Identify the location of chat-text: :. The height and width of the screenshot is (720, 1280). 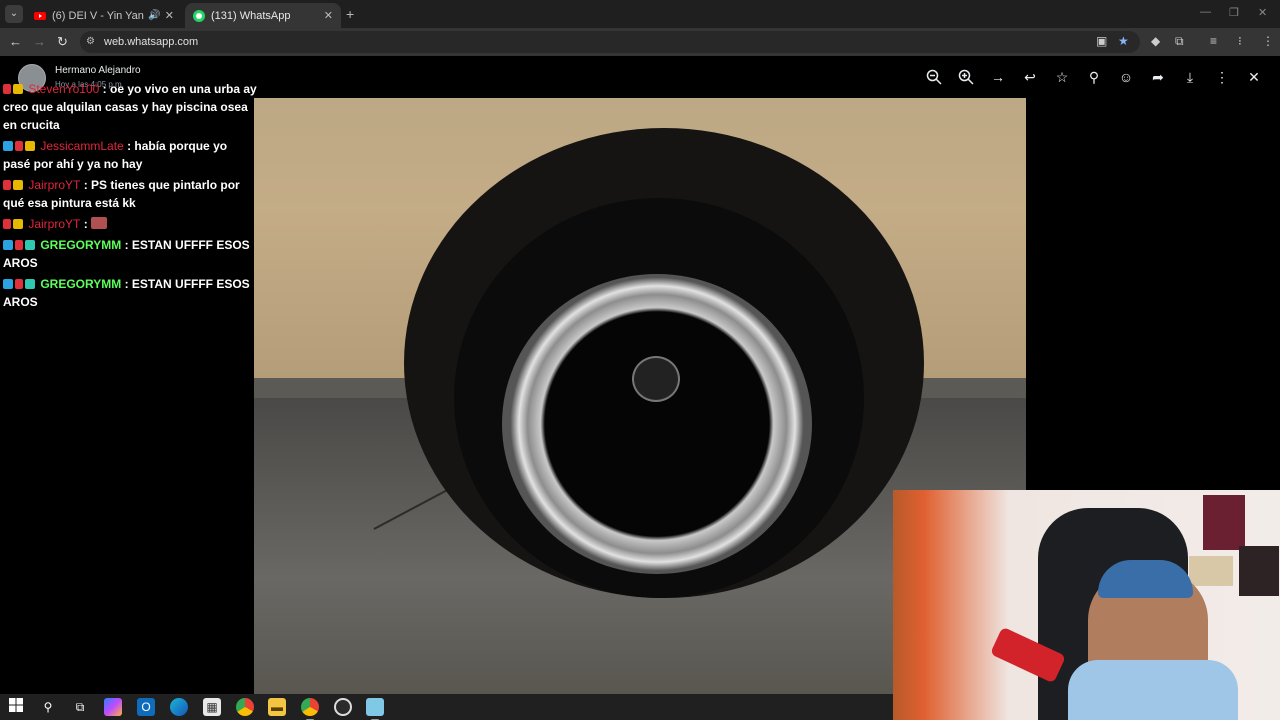
(85, 224).